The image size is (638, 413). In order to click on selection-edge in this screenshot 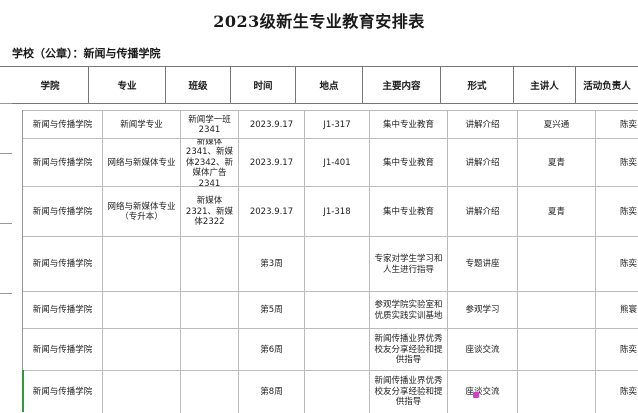, I will do `click(23, 391)`.